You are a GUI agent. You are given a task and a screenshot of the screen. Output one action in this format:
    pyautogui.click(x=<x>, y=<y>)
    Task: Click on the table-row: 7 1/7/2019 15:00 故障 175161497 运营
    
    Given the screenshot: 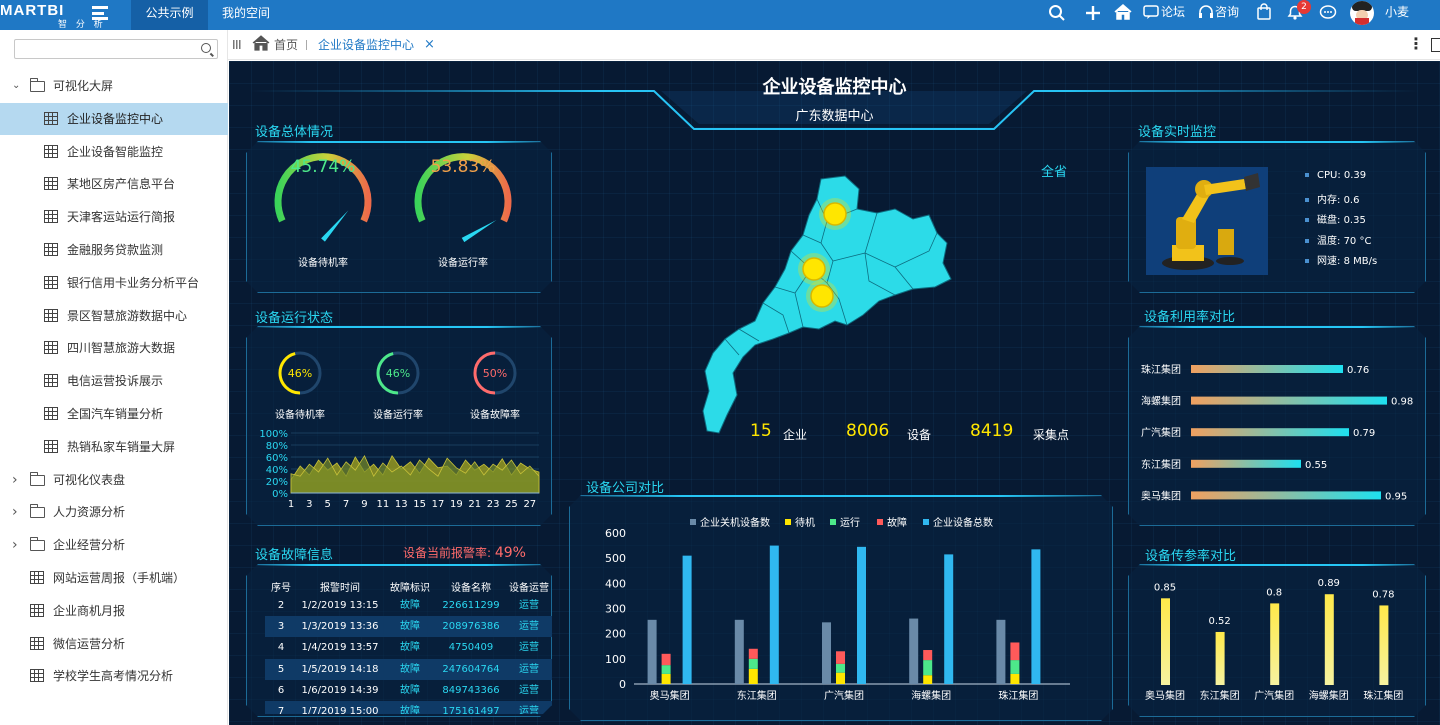 What is the action you would take?
    pyautogui.click(x=409, y=707)
    